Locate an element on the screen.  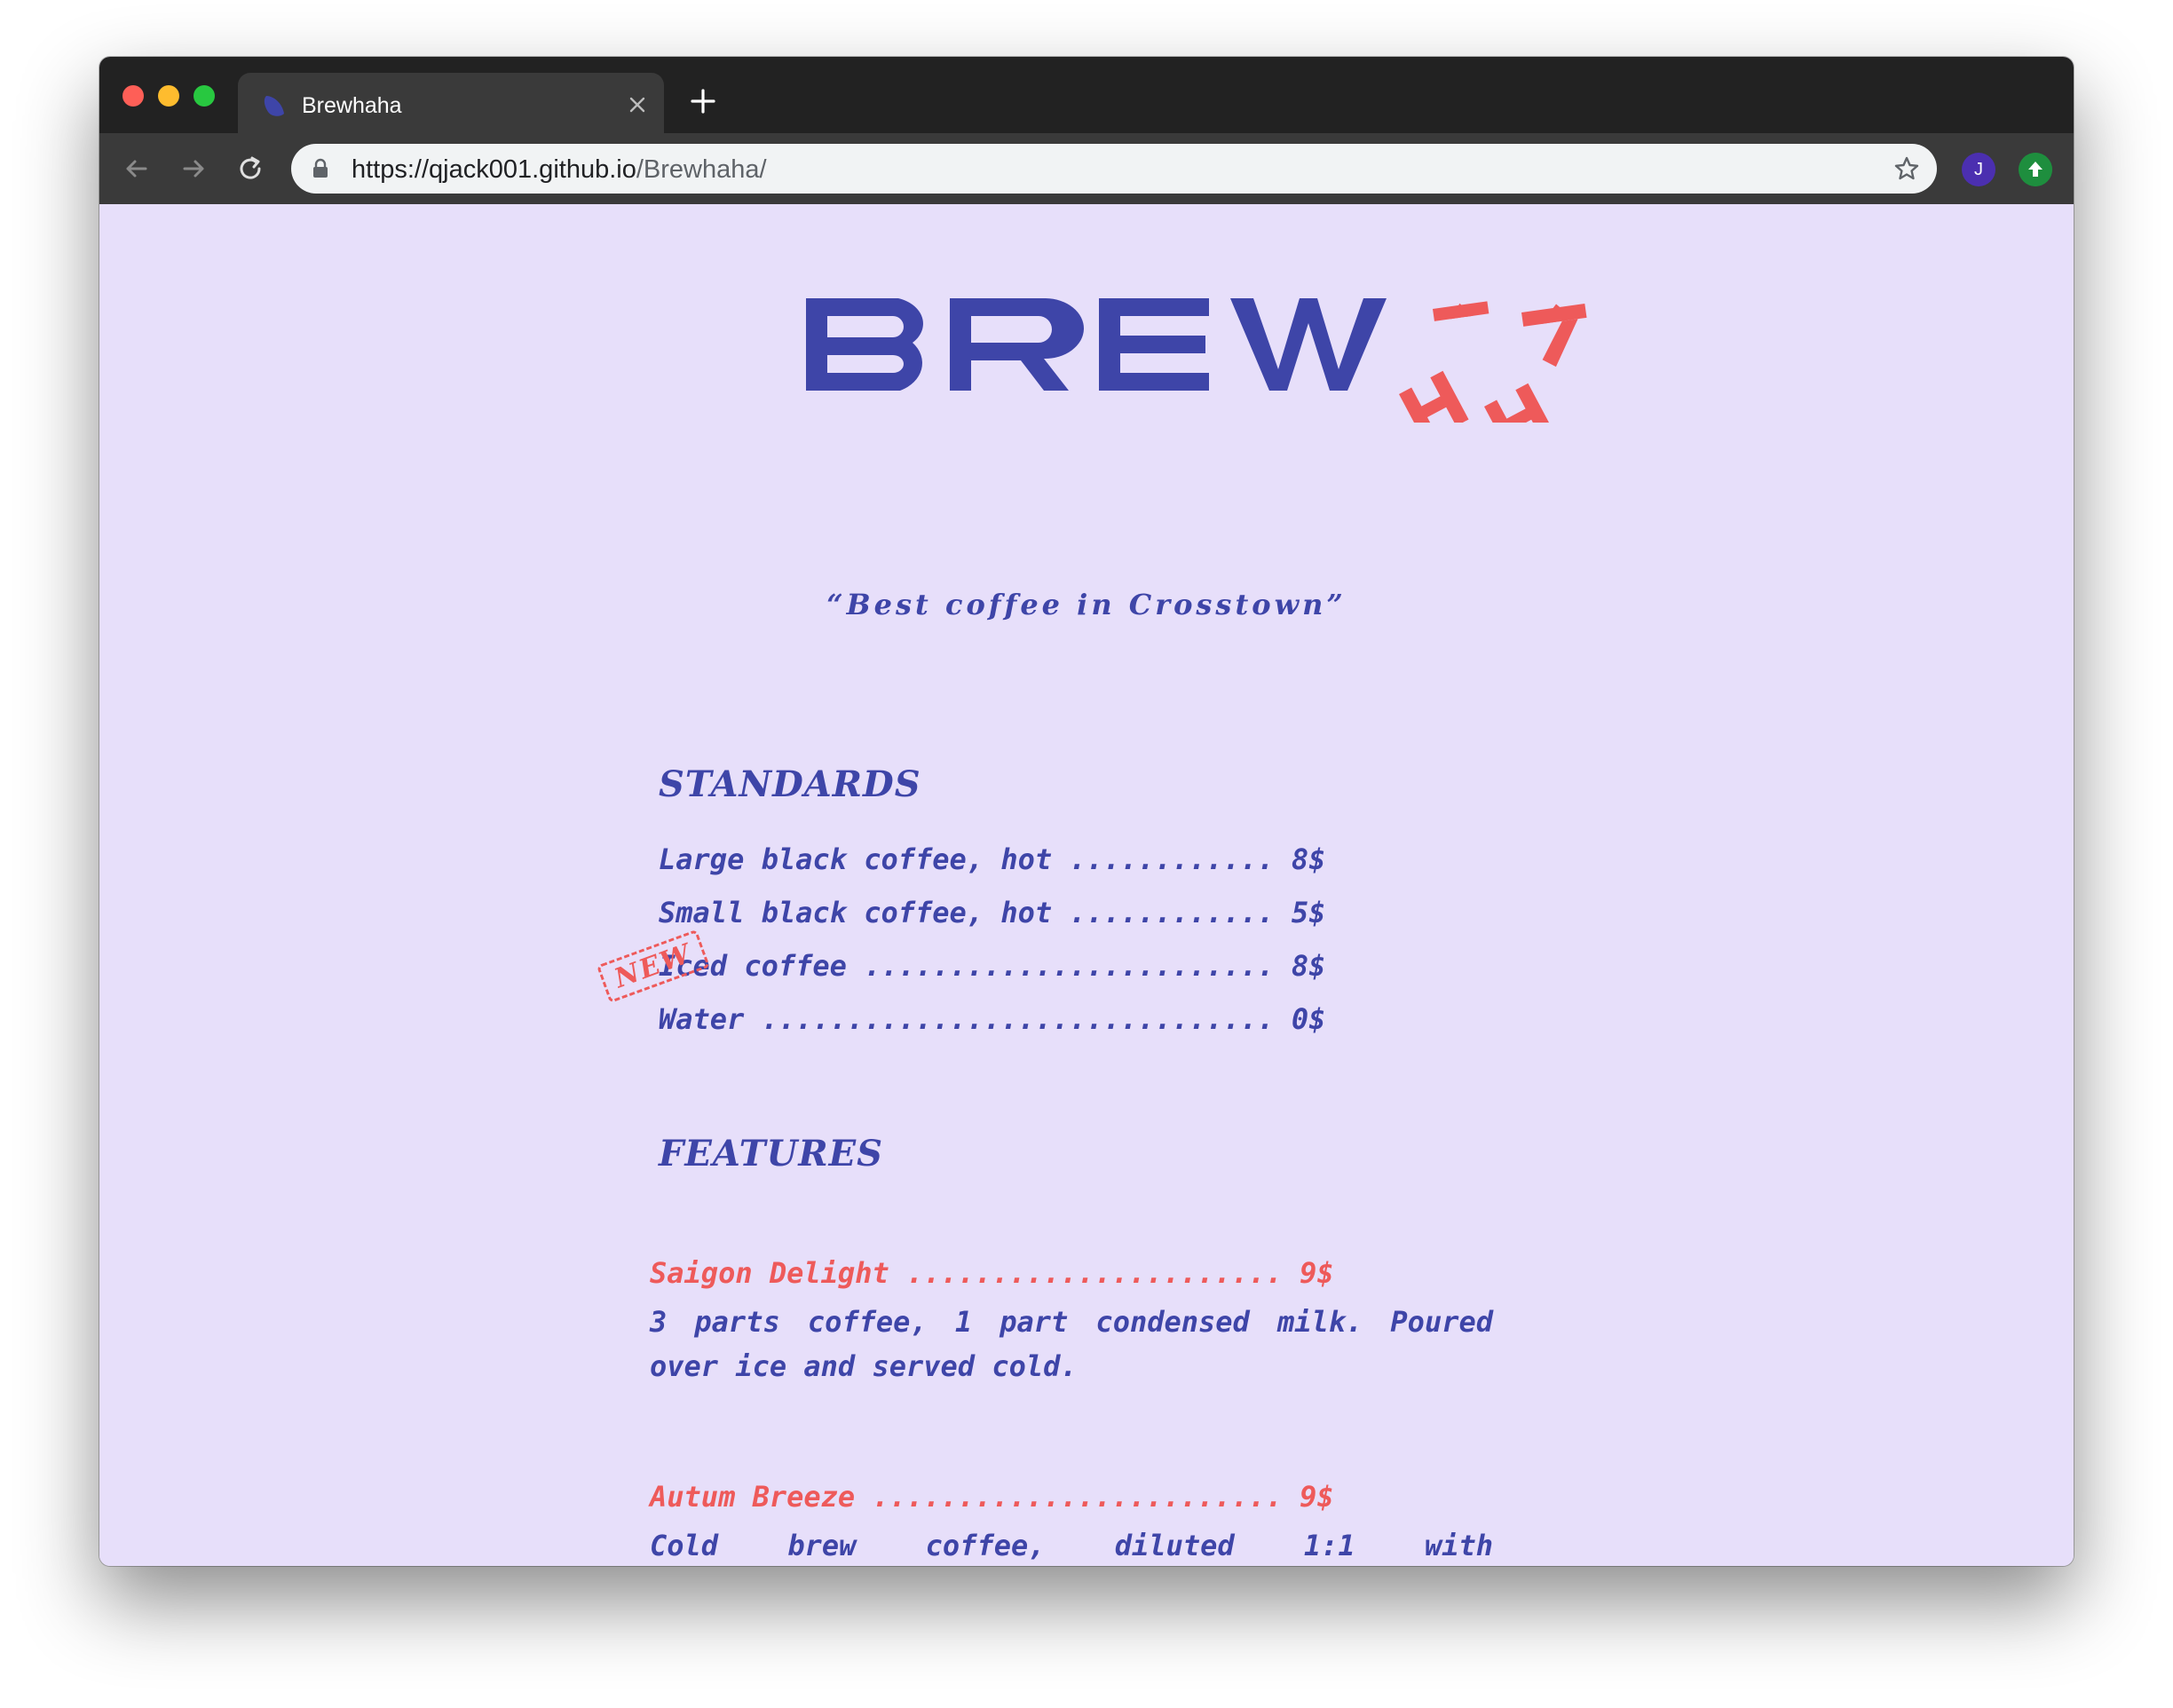
tagline: “Best coffee in Crosstown” is located at coordinates (1086, 604).